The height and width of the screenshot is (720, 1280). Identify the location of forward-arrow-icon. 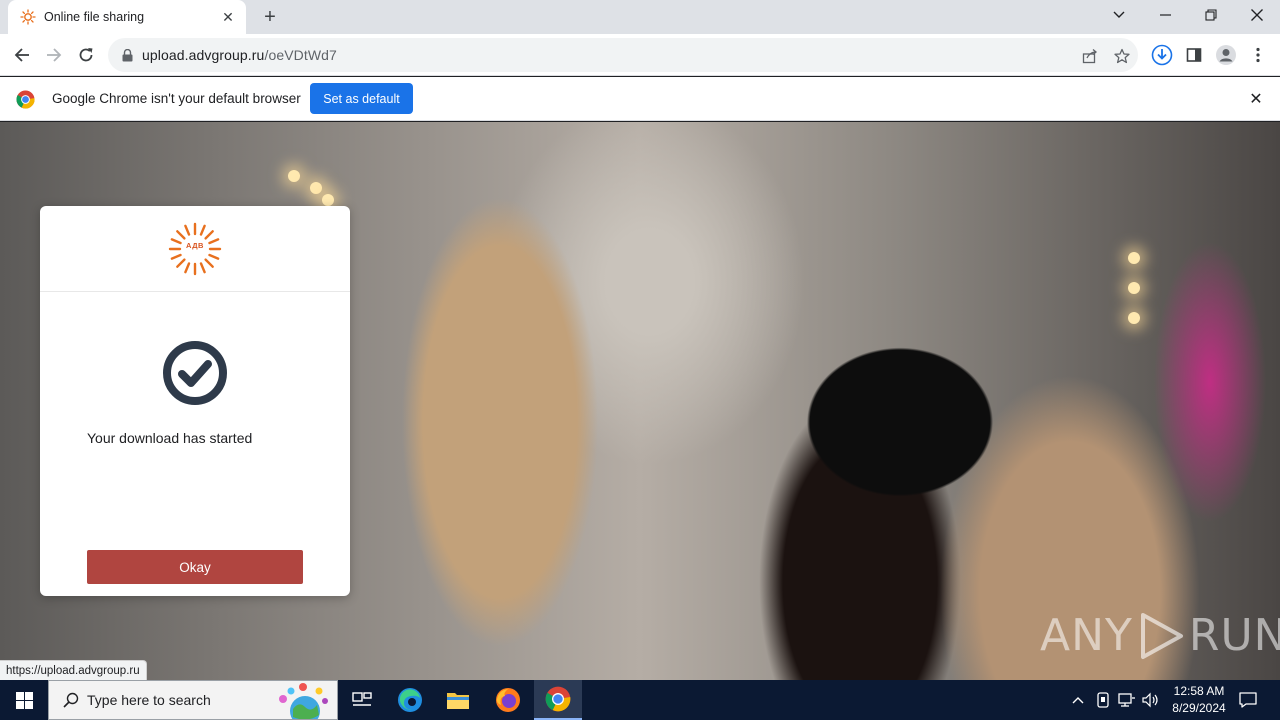
(54, 55).